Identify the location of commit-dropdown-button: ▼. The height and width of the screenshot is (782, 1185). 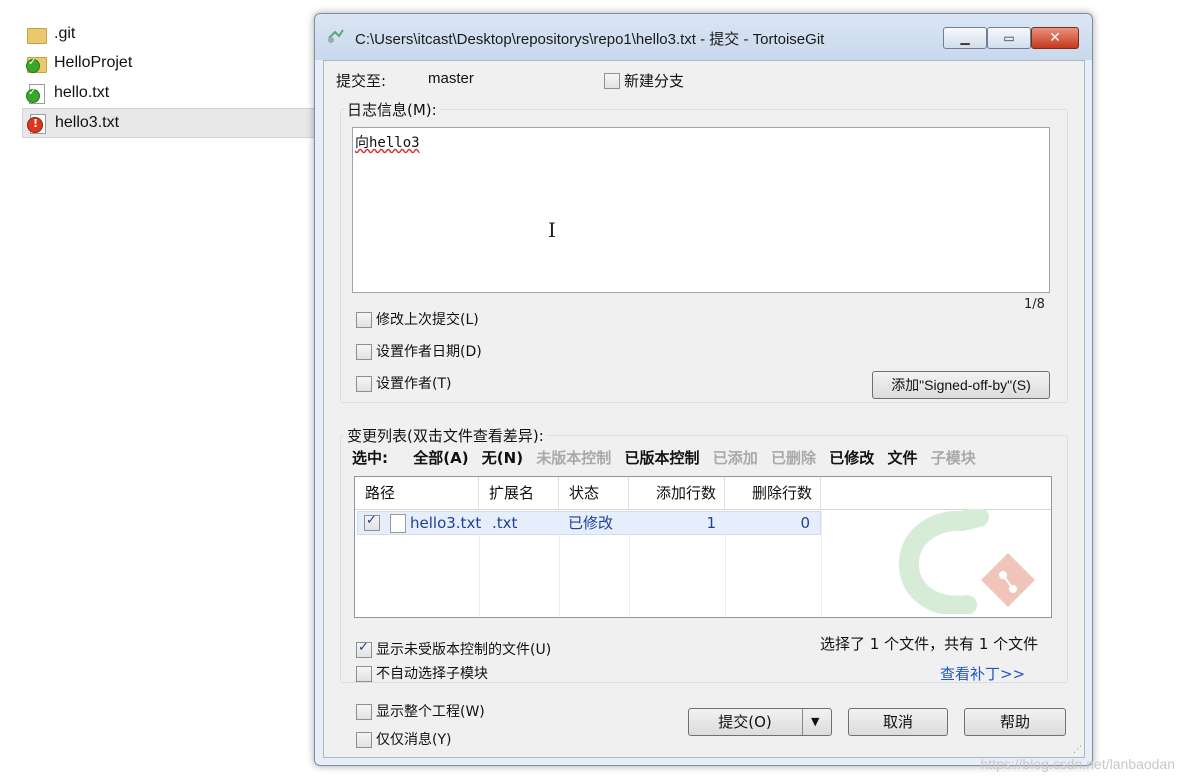
(816, 722).